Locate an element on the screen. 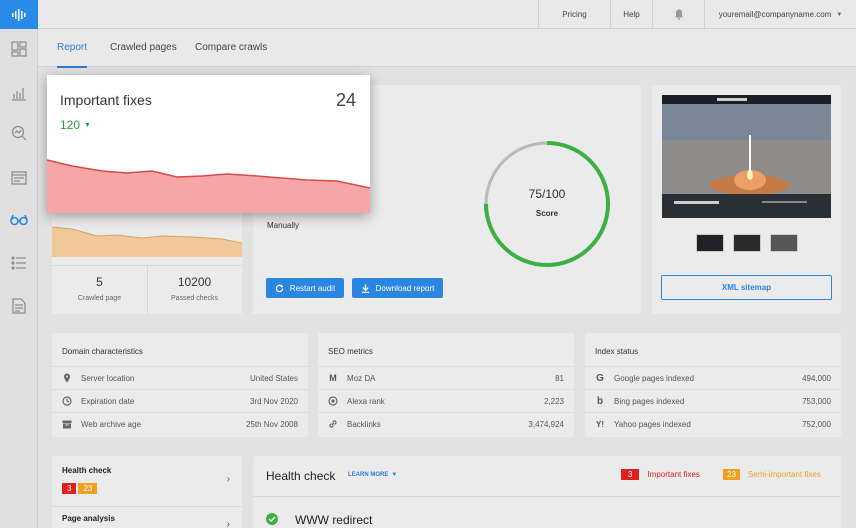 The height and width of the screenshot is (528, 856). moz-icon: M is located at coordinates (333, 378).